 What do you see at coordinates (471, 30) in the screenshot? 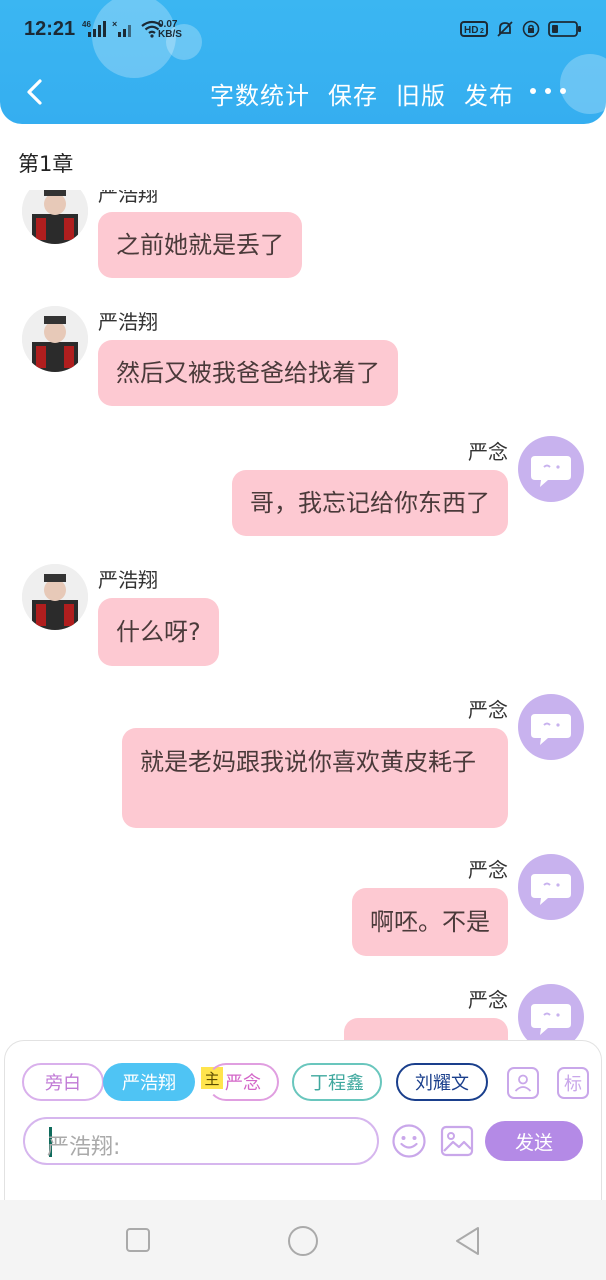
I see `svg-text: HD` at bounding box center [471, 30].